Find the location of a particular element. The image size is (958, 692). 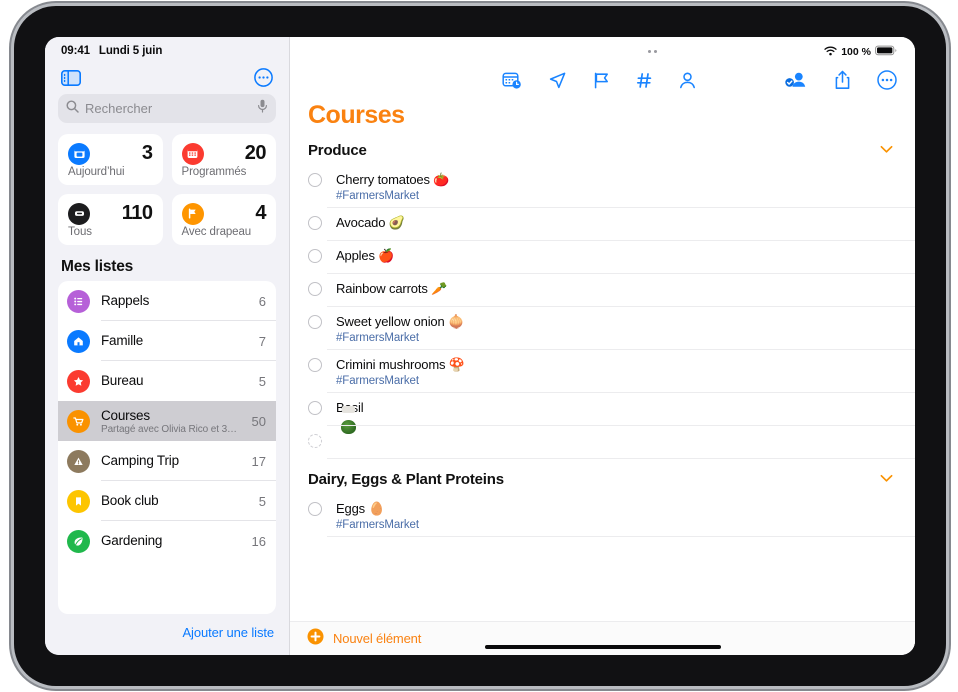

search-input: Rechercher is located at coordinates (167, 108).